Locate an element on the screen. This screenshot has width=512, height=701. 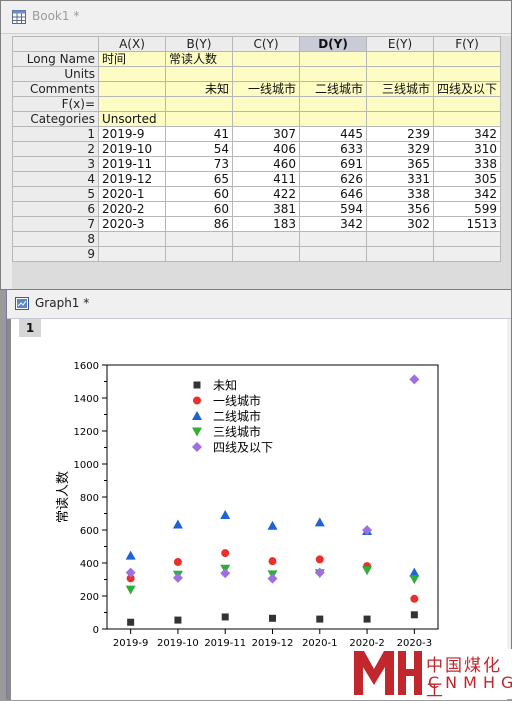
column-header: D(Y) is located at coordinates (333, 44).